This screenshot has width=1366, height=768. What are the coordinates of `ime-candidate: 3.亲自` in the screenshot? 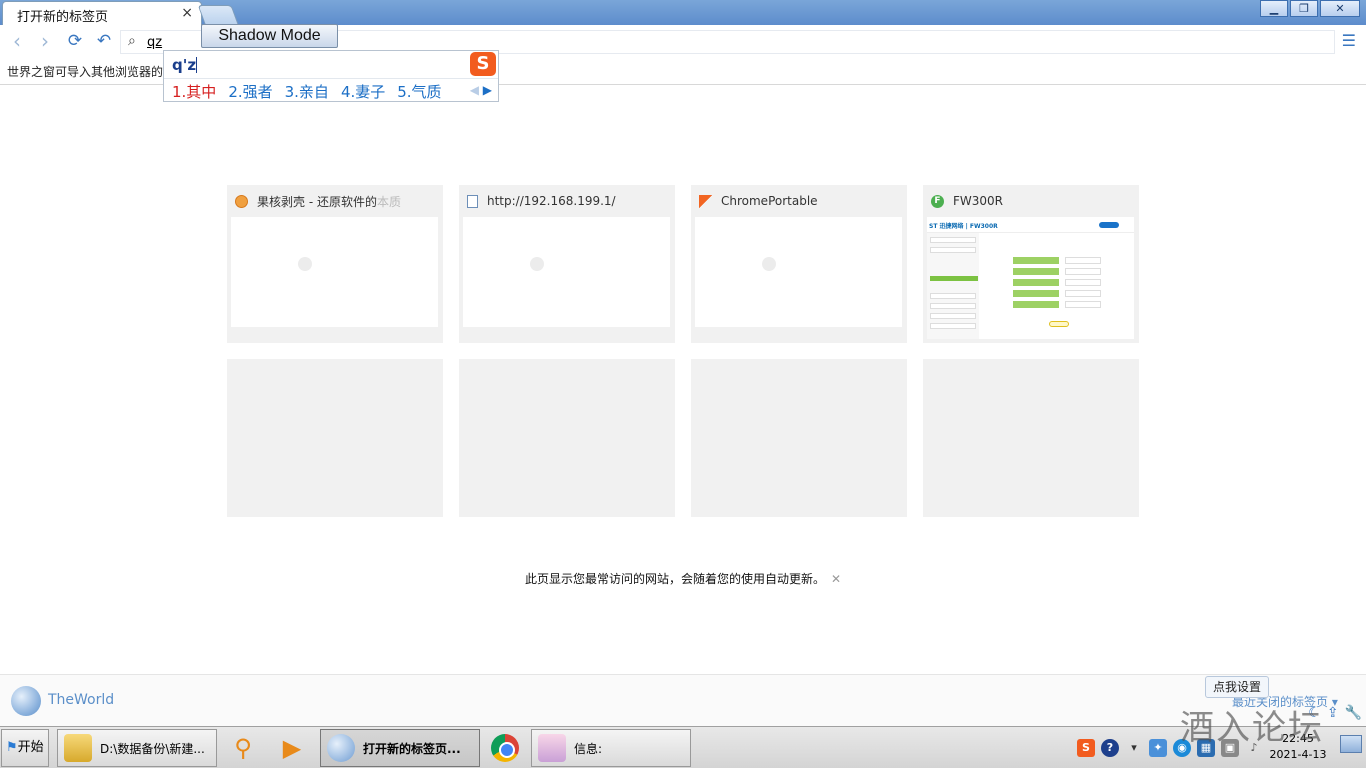 It's located at (307, 91).